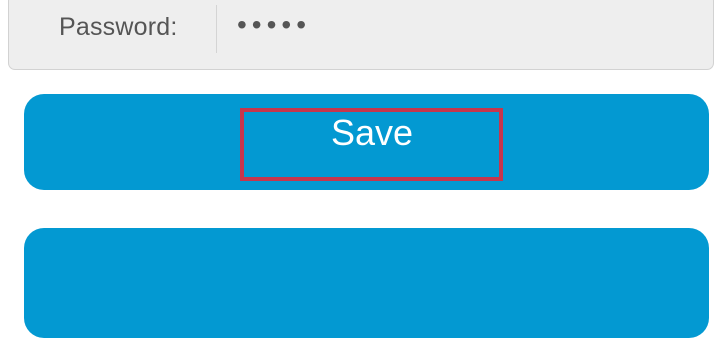  Describe the element at coordinates (216, 29) in the screenshot. I see `field-divider` at that location.